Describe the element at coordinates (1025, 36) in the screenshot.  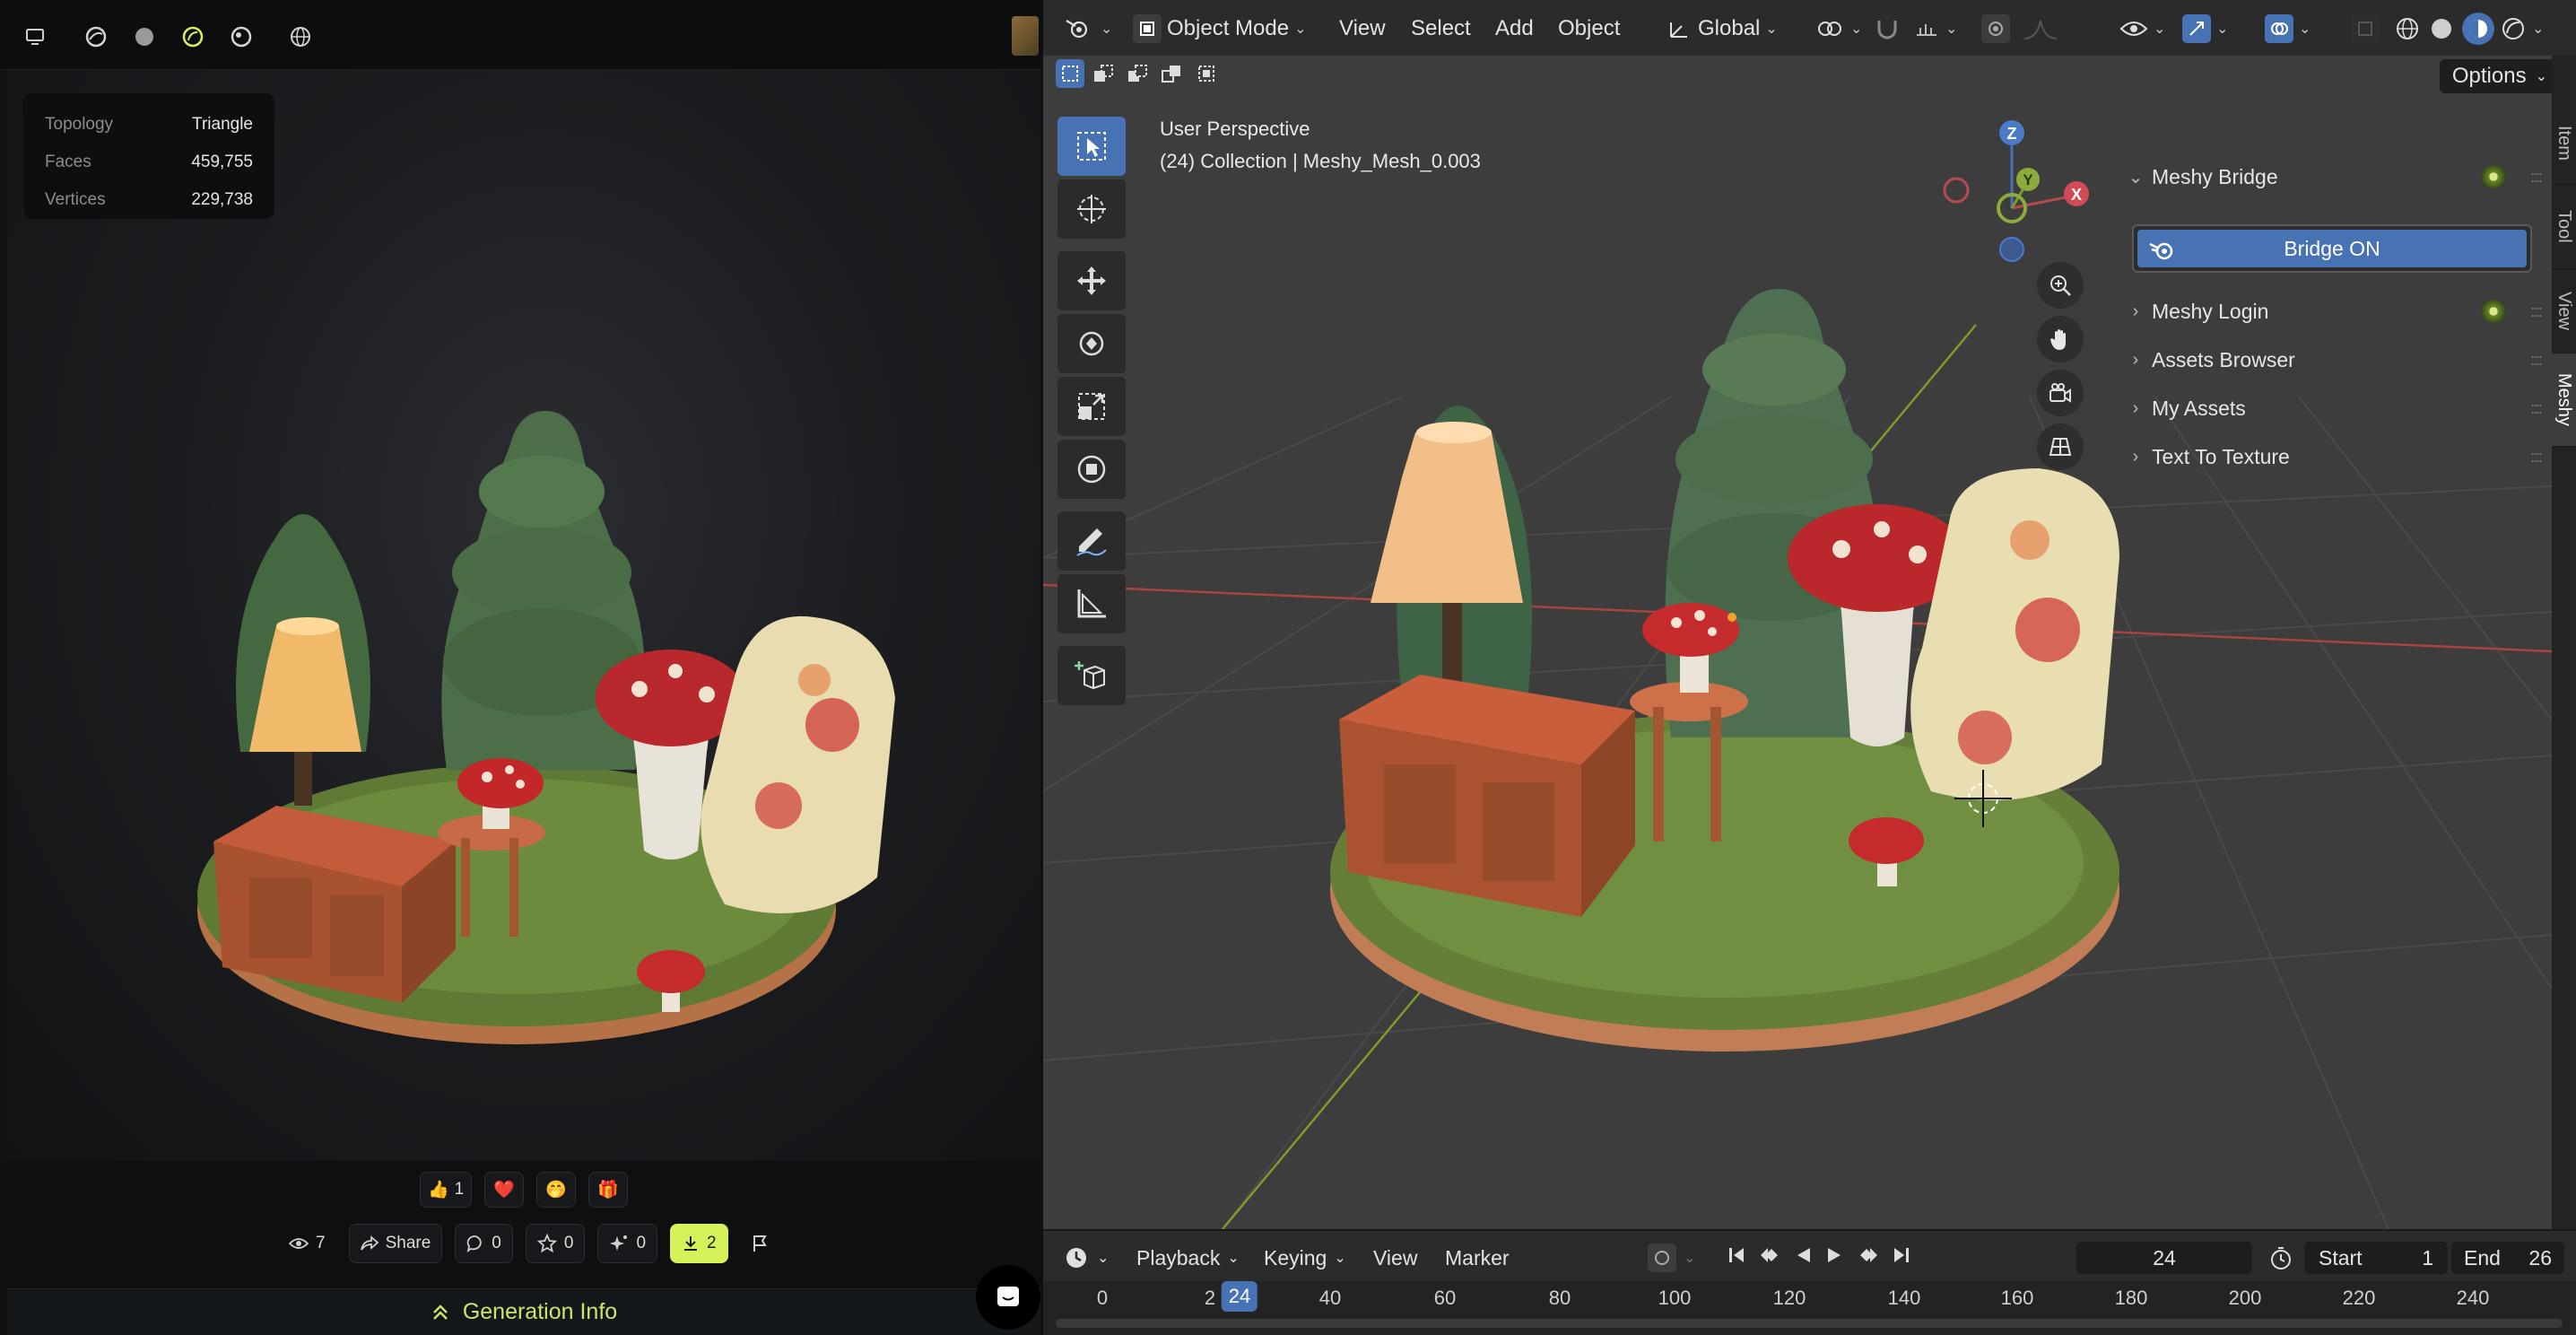
I see `model-thumbnail` at that location.